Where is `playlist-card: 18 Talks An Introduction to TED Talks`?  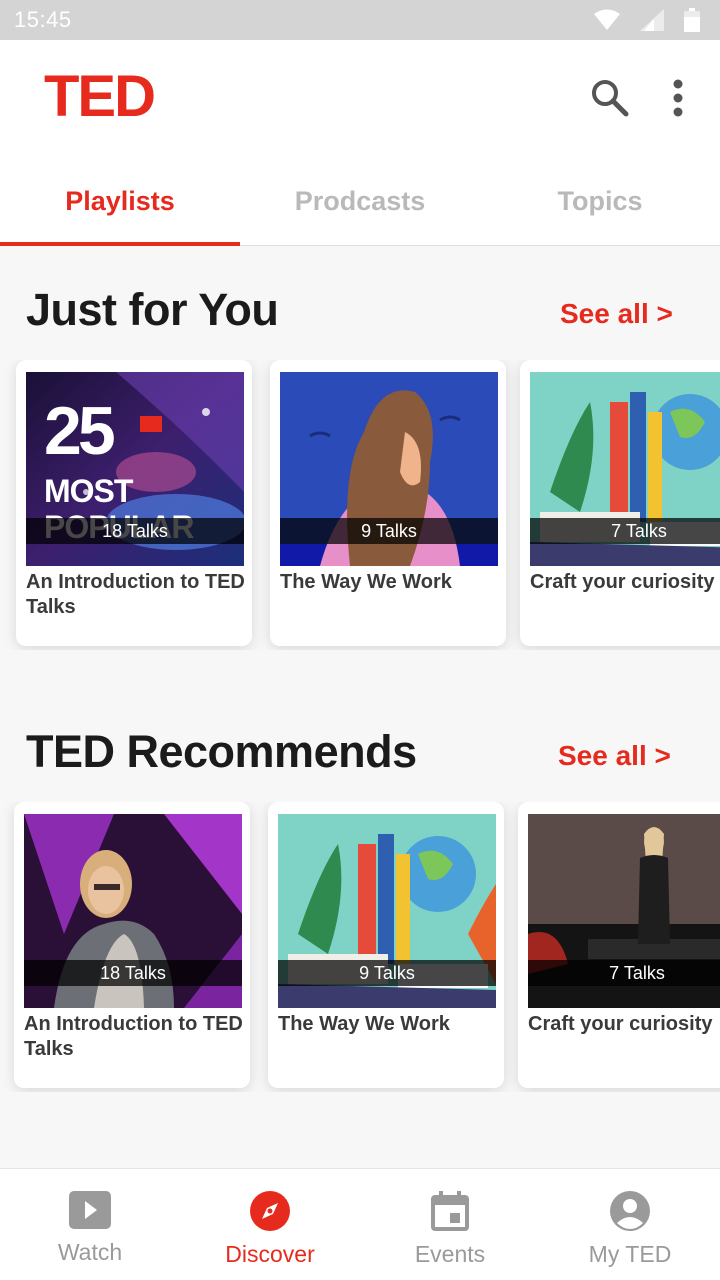 playlist-card: 18 Talks An Introduction to TED Talks is located at coordinates (132, 945).